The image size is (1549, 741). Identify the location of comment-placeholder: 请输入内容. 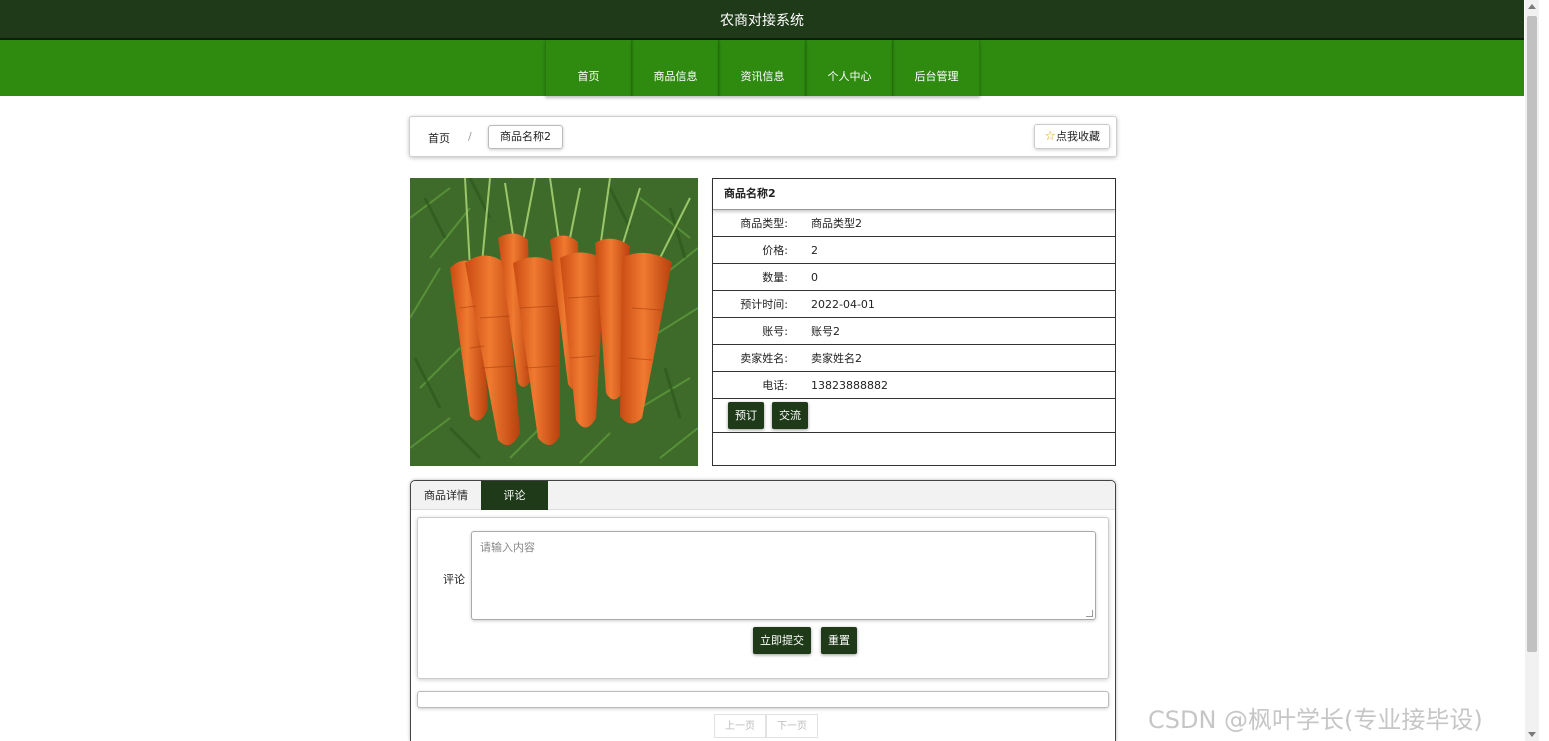
(507, 547).